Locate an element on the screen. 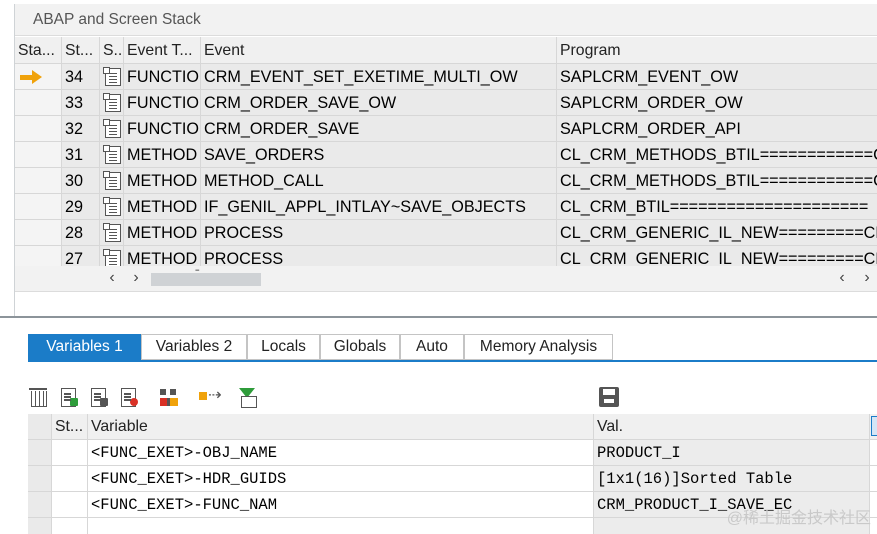  event-cell: CRM_ORDER_SAVE is located at coordinates (379, 128).